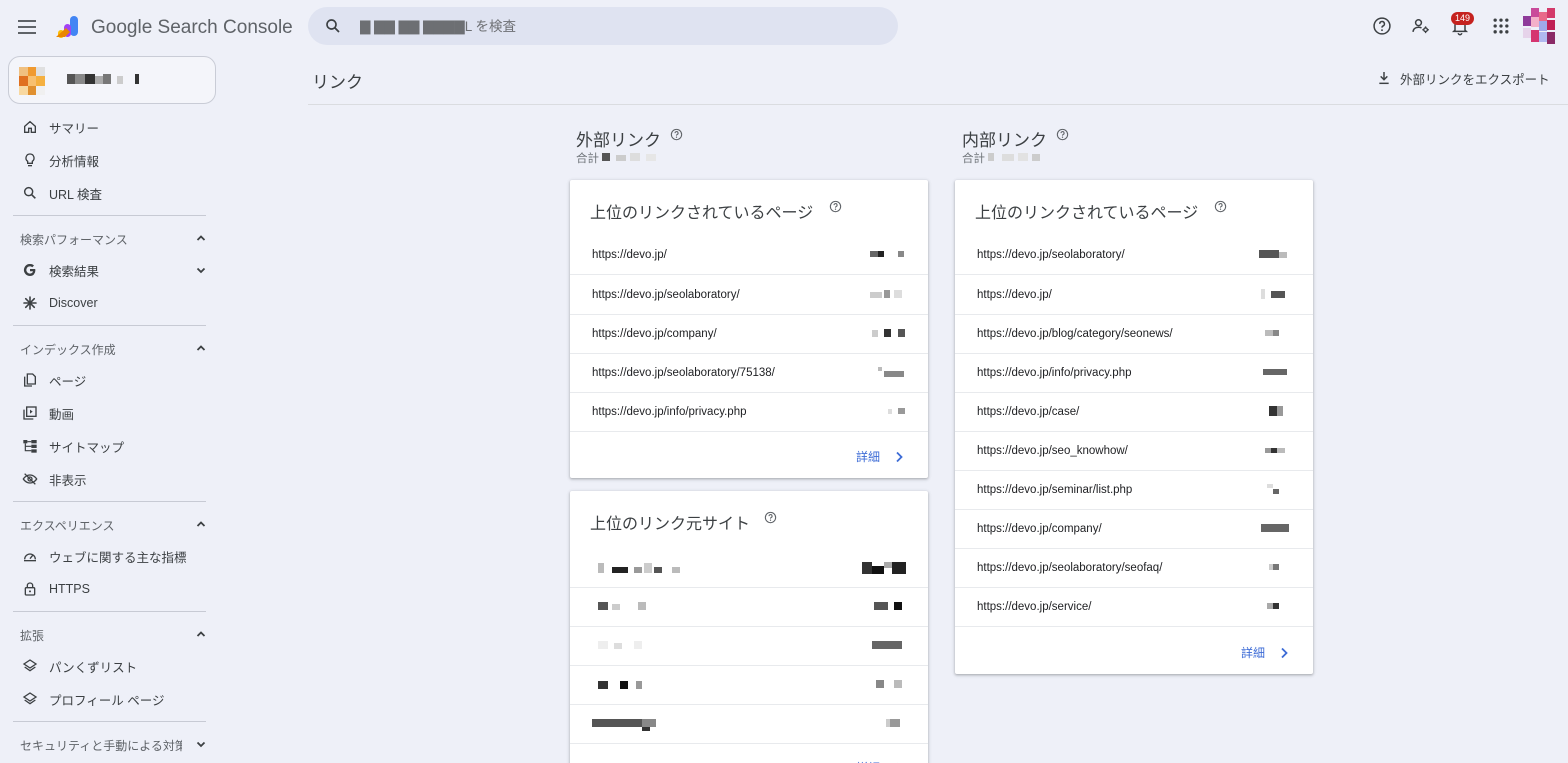  What do you see at coordinates (30, 303) in the screenshot?
I see `asterisk-icon` at bounding box center [30, 303].